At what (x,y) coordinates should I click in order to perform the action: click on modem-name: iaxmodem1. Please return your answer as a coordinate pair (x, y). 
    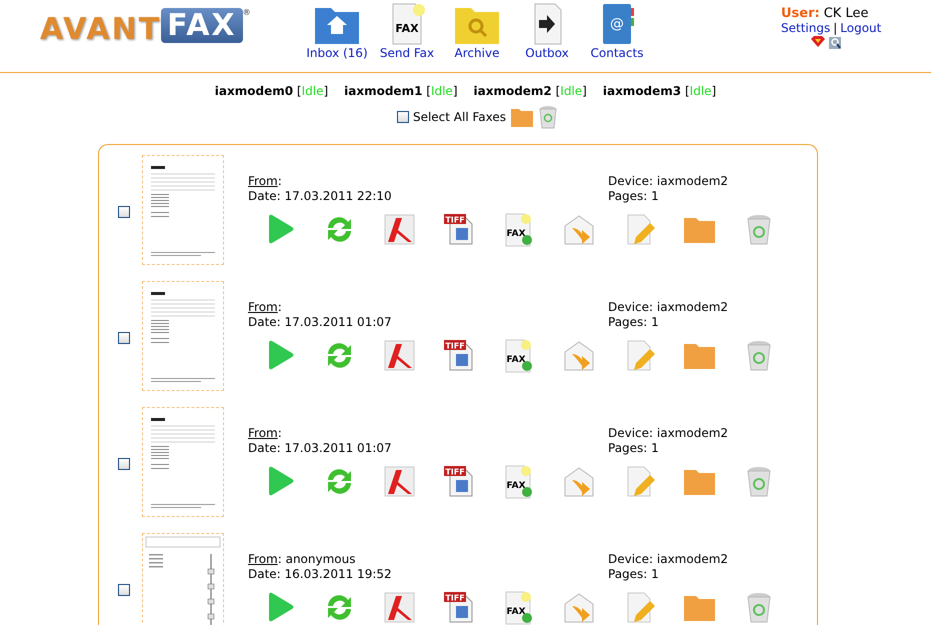
    Looking at the image, I should click on (383, 91).